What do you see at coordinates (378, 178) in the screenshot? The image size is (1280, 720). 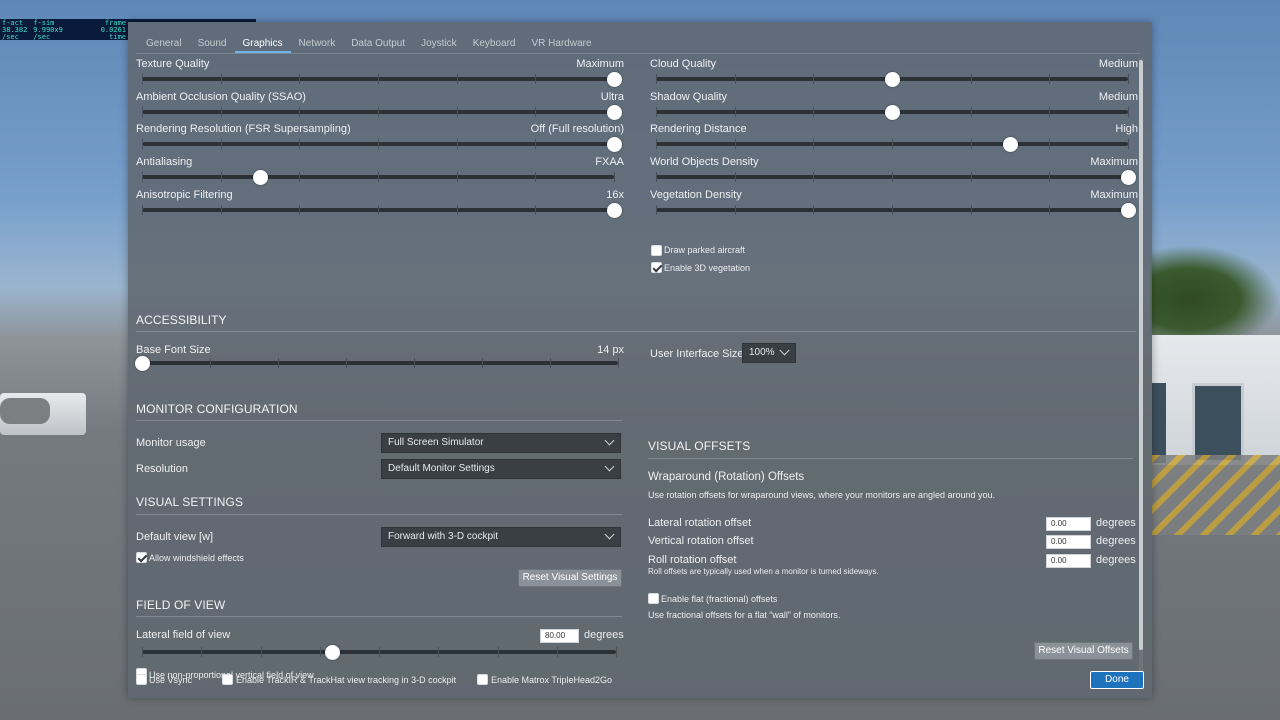 I see `antialiasing-slider` at bounding box center [378, 178].